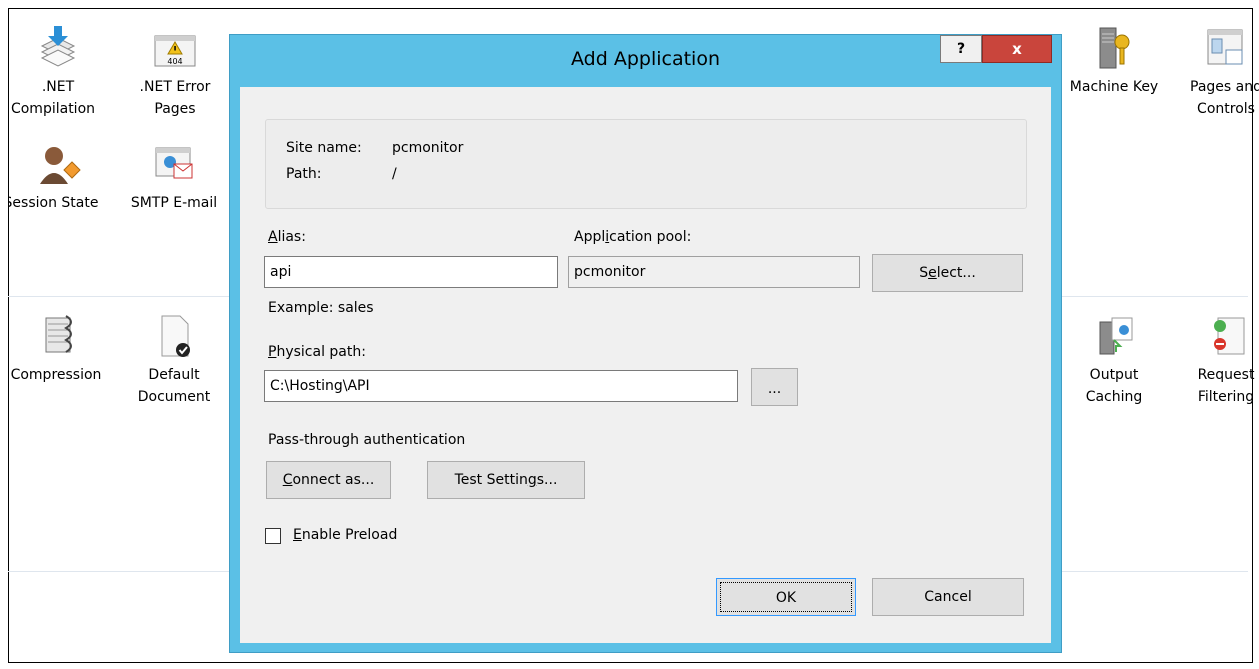  What do you see at coordinates (961, 49) in the screenshot?
I see `help-button: ?` at bounding box center [961, 49].